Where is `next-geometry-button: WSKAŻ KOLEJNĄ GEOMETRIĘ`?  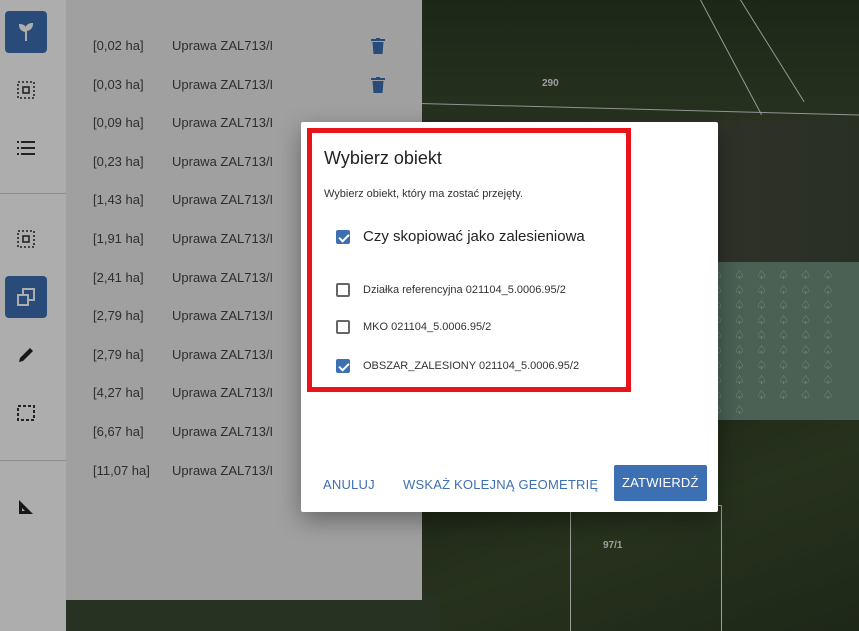
next-geometry-button: WSKAŻ KOLEJNĄ GEOMETRIĘ is located at coordinates (500, 484).